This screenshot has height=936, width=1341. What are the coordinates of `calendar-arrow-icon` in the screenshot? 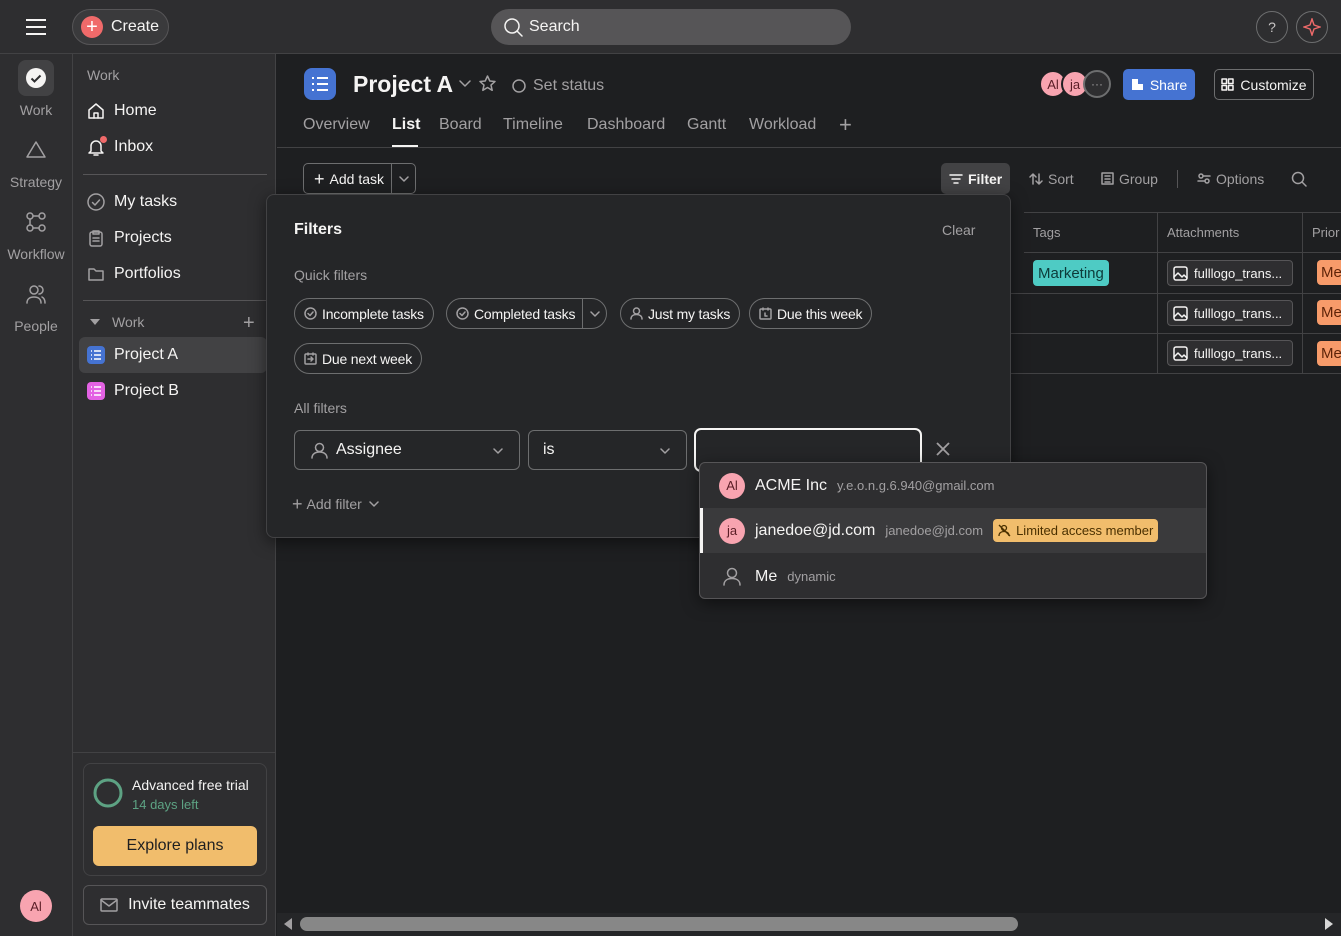 It's located at (310, 358).